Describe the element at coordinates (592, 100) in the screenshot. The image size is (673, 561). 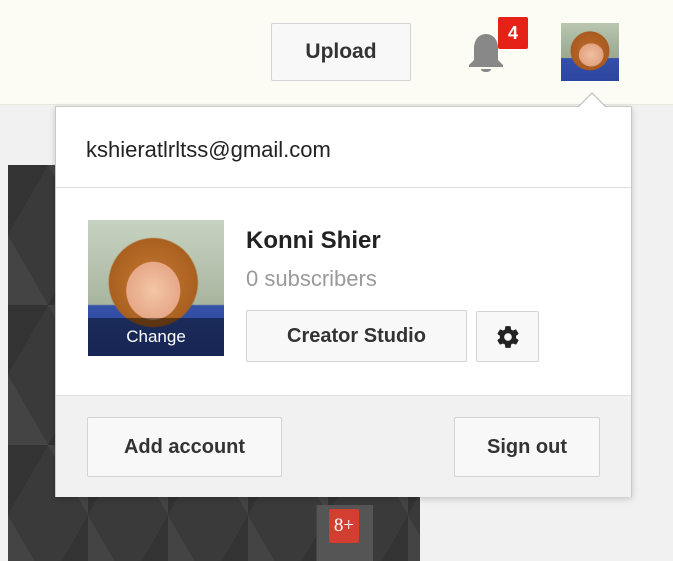
I see `dropdown-caret-fill` at that location.